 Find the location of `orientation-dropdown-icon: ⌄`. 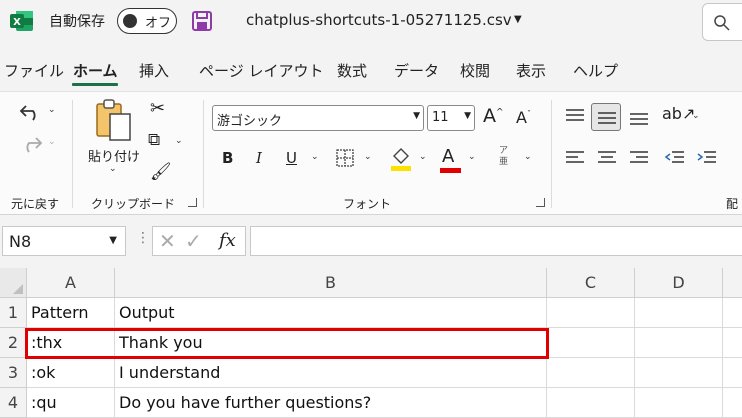

orientation-dropdown-icon: ⌄ is located at coordinates (696, 116).